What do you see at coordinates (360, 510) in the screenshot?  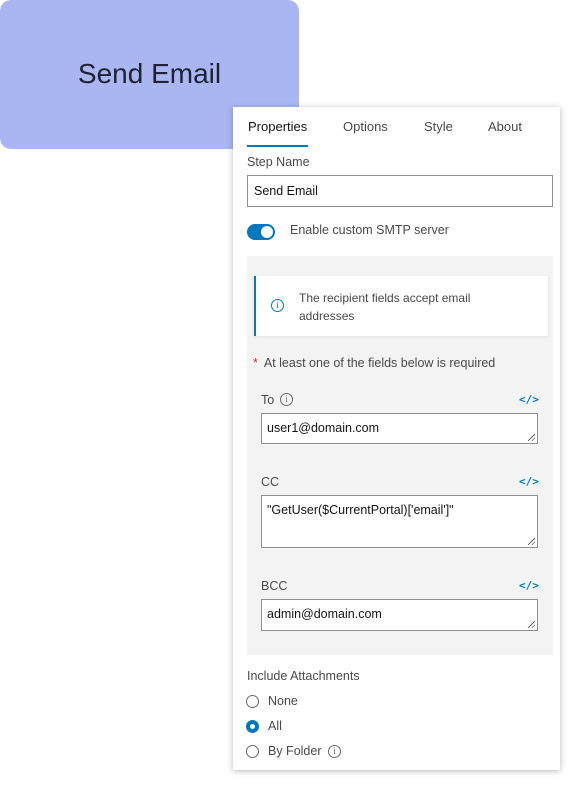 I see `cc-value: "GetUser($CurrentPortal)['email']"` at bounding box center [360, 510].